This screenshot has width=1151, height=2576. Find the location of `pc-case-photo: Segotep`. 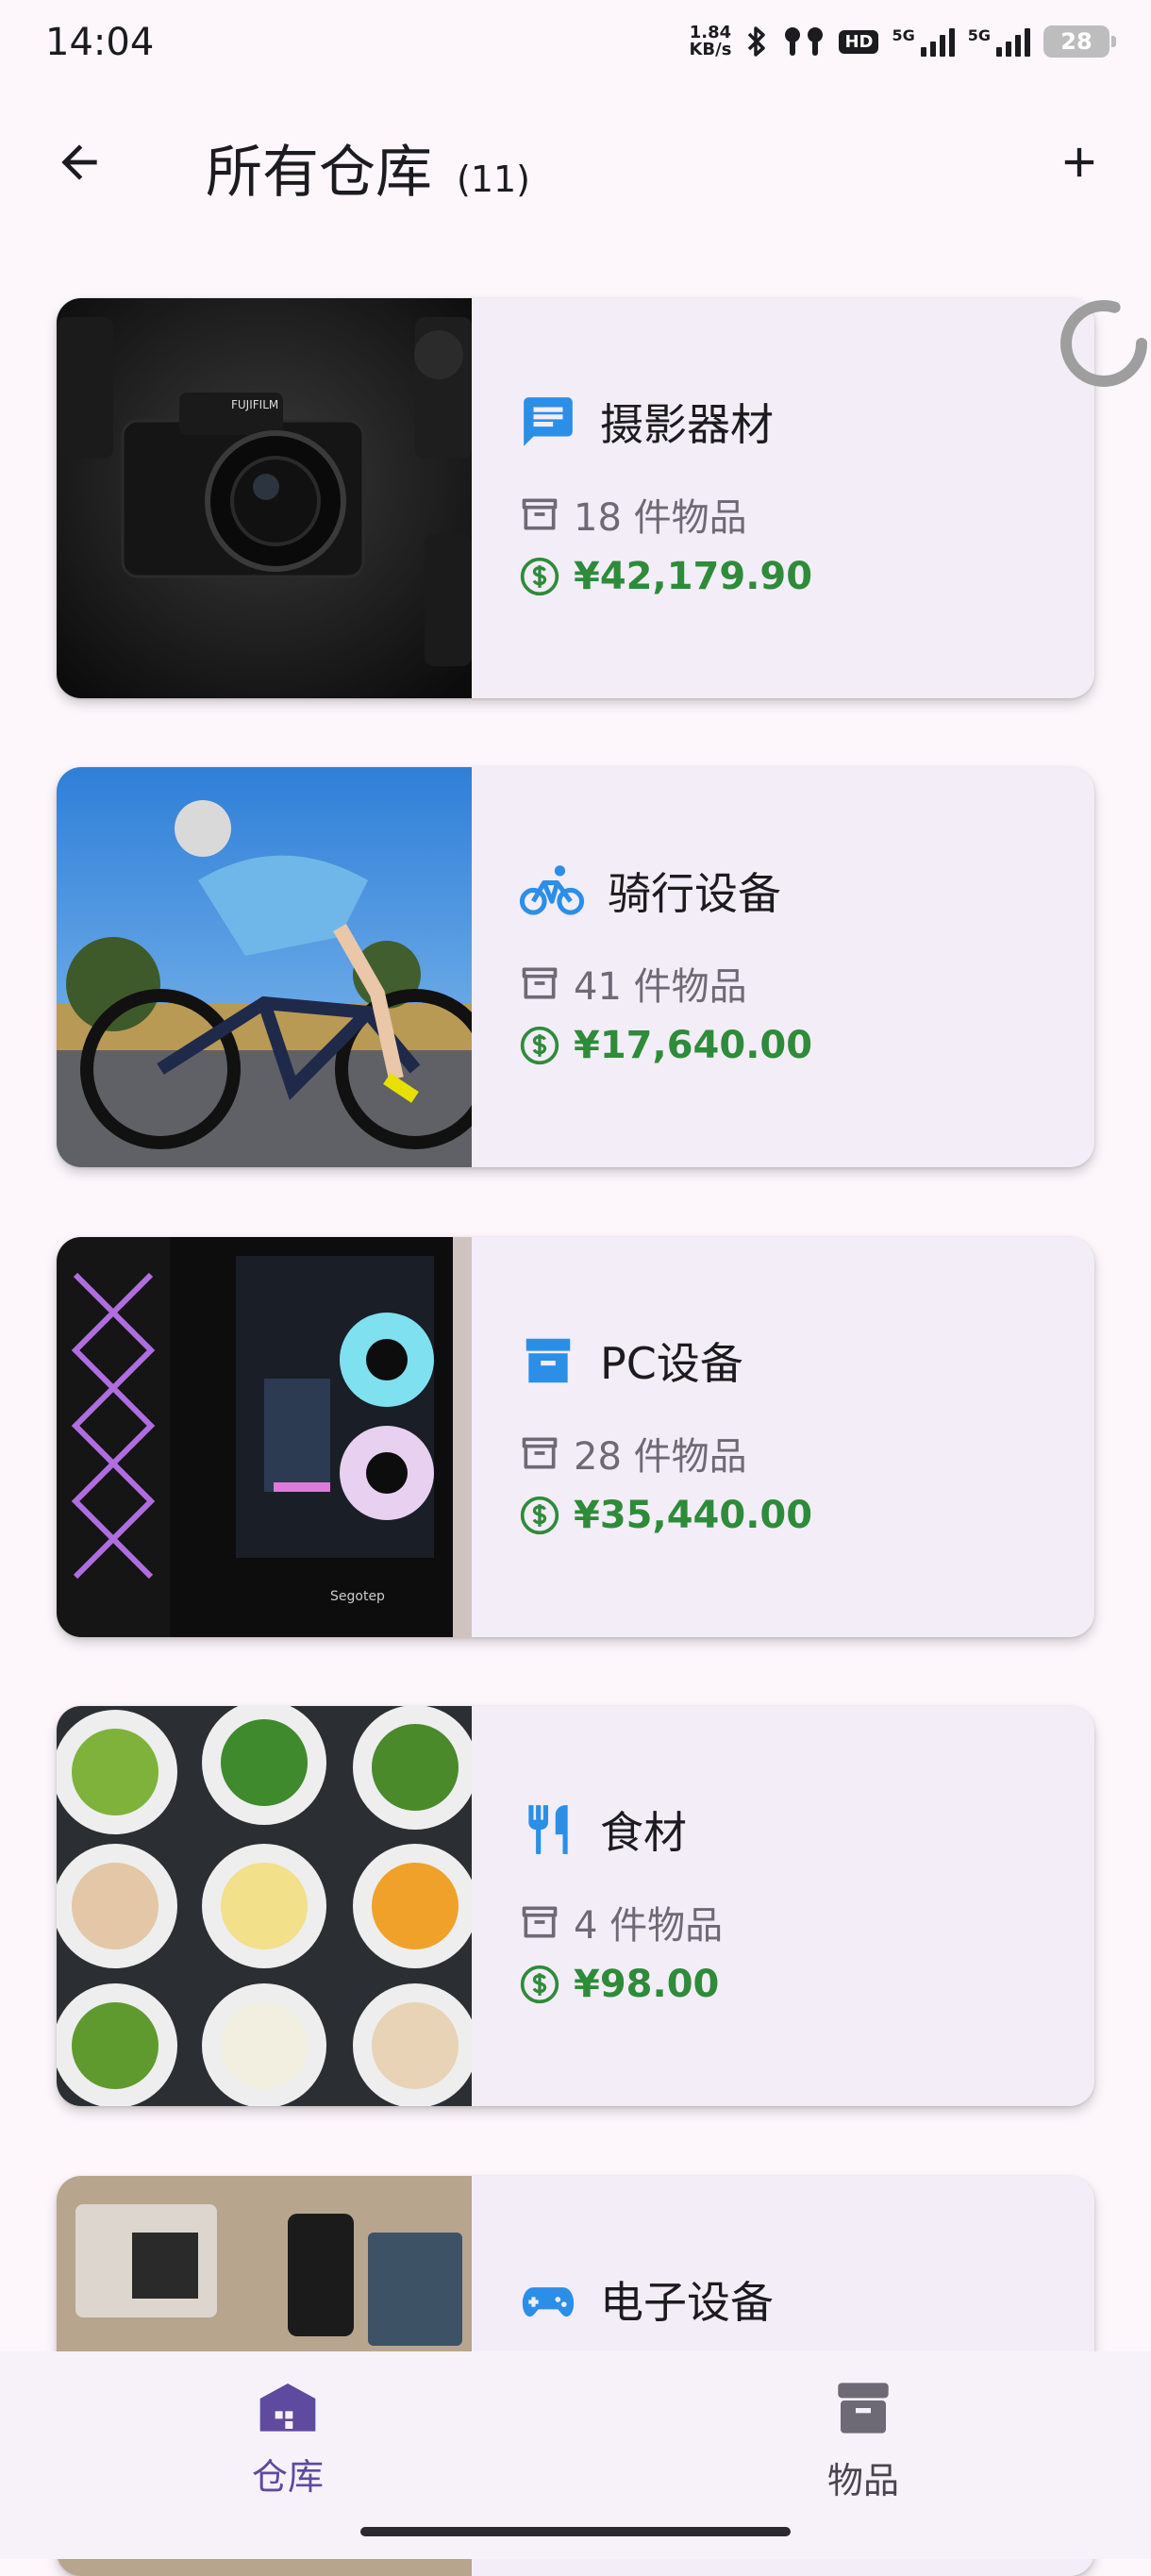

pc-case-photo: Segotep is located at coordinates (264, 1437).